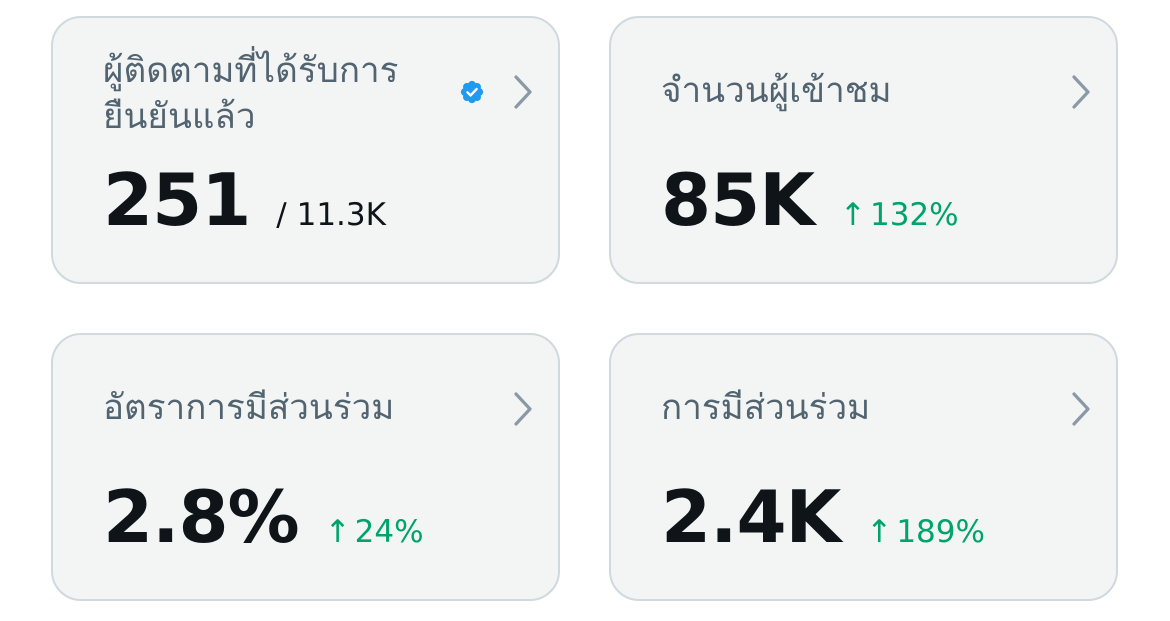 Image resolution: width=1170 pixels, height=621 pixels. Describe the element at coordinates (177, 200) in the screenshot. I see `metric-value: 251` at that location.